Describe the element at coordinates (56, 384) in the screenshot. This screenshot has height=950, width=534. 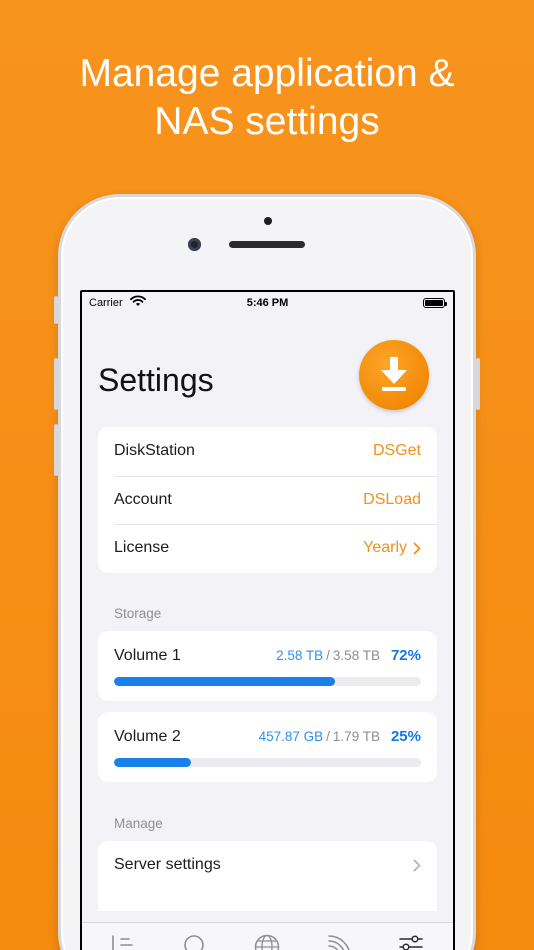
I see `phone-volume-up` at that location.